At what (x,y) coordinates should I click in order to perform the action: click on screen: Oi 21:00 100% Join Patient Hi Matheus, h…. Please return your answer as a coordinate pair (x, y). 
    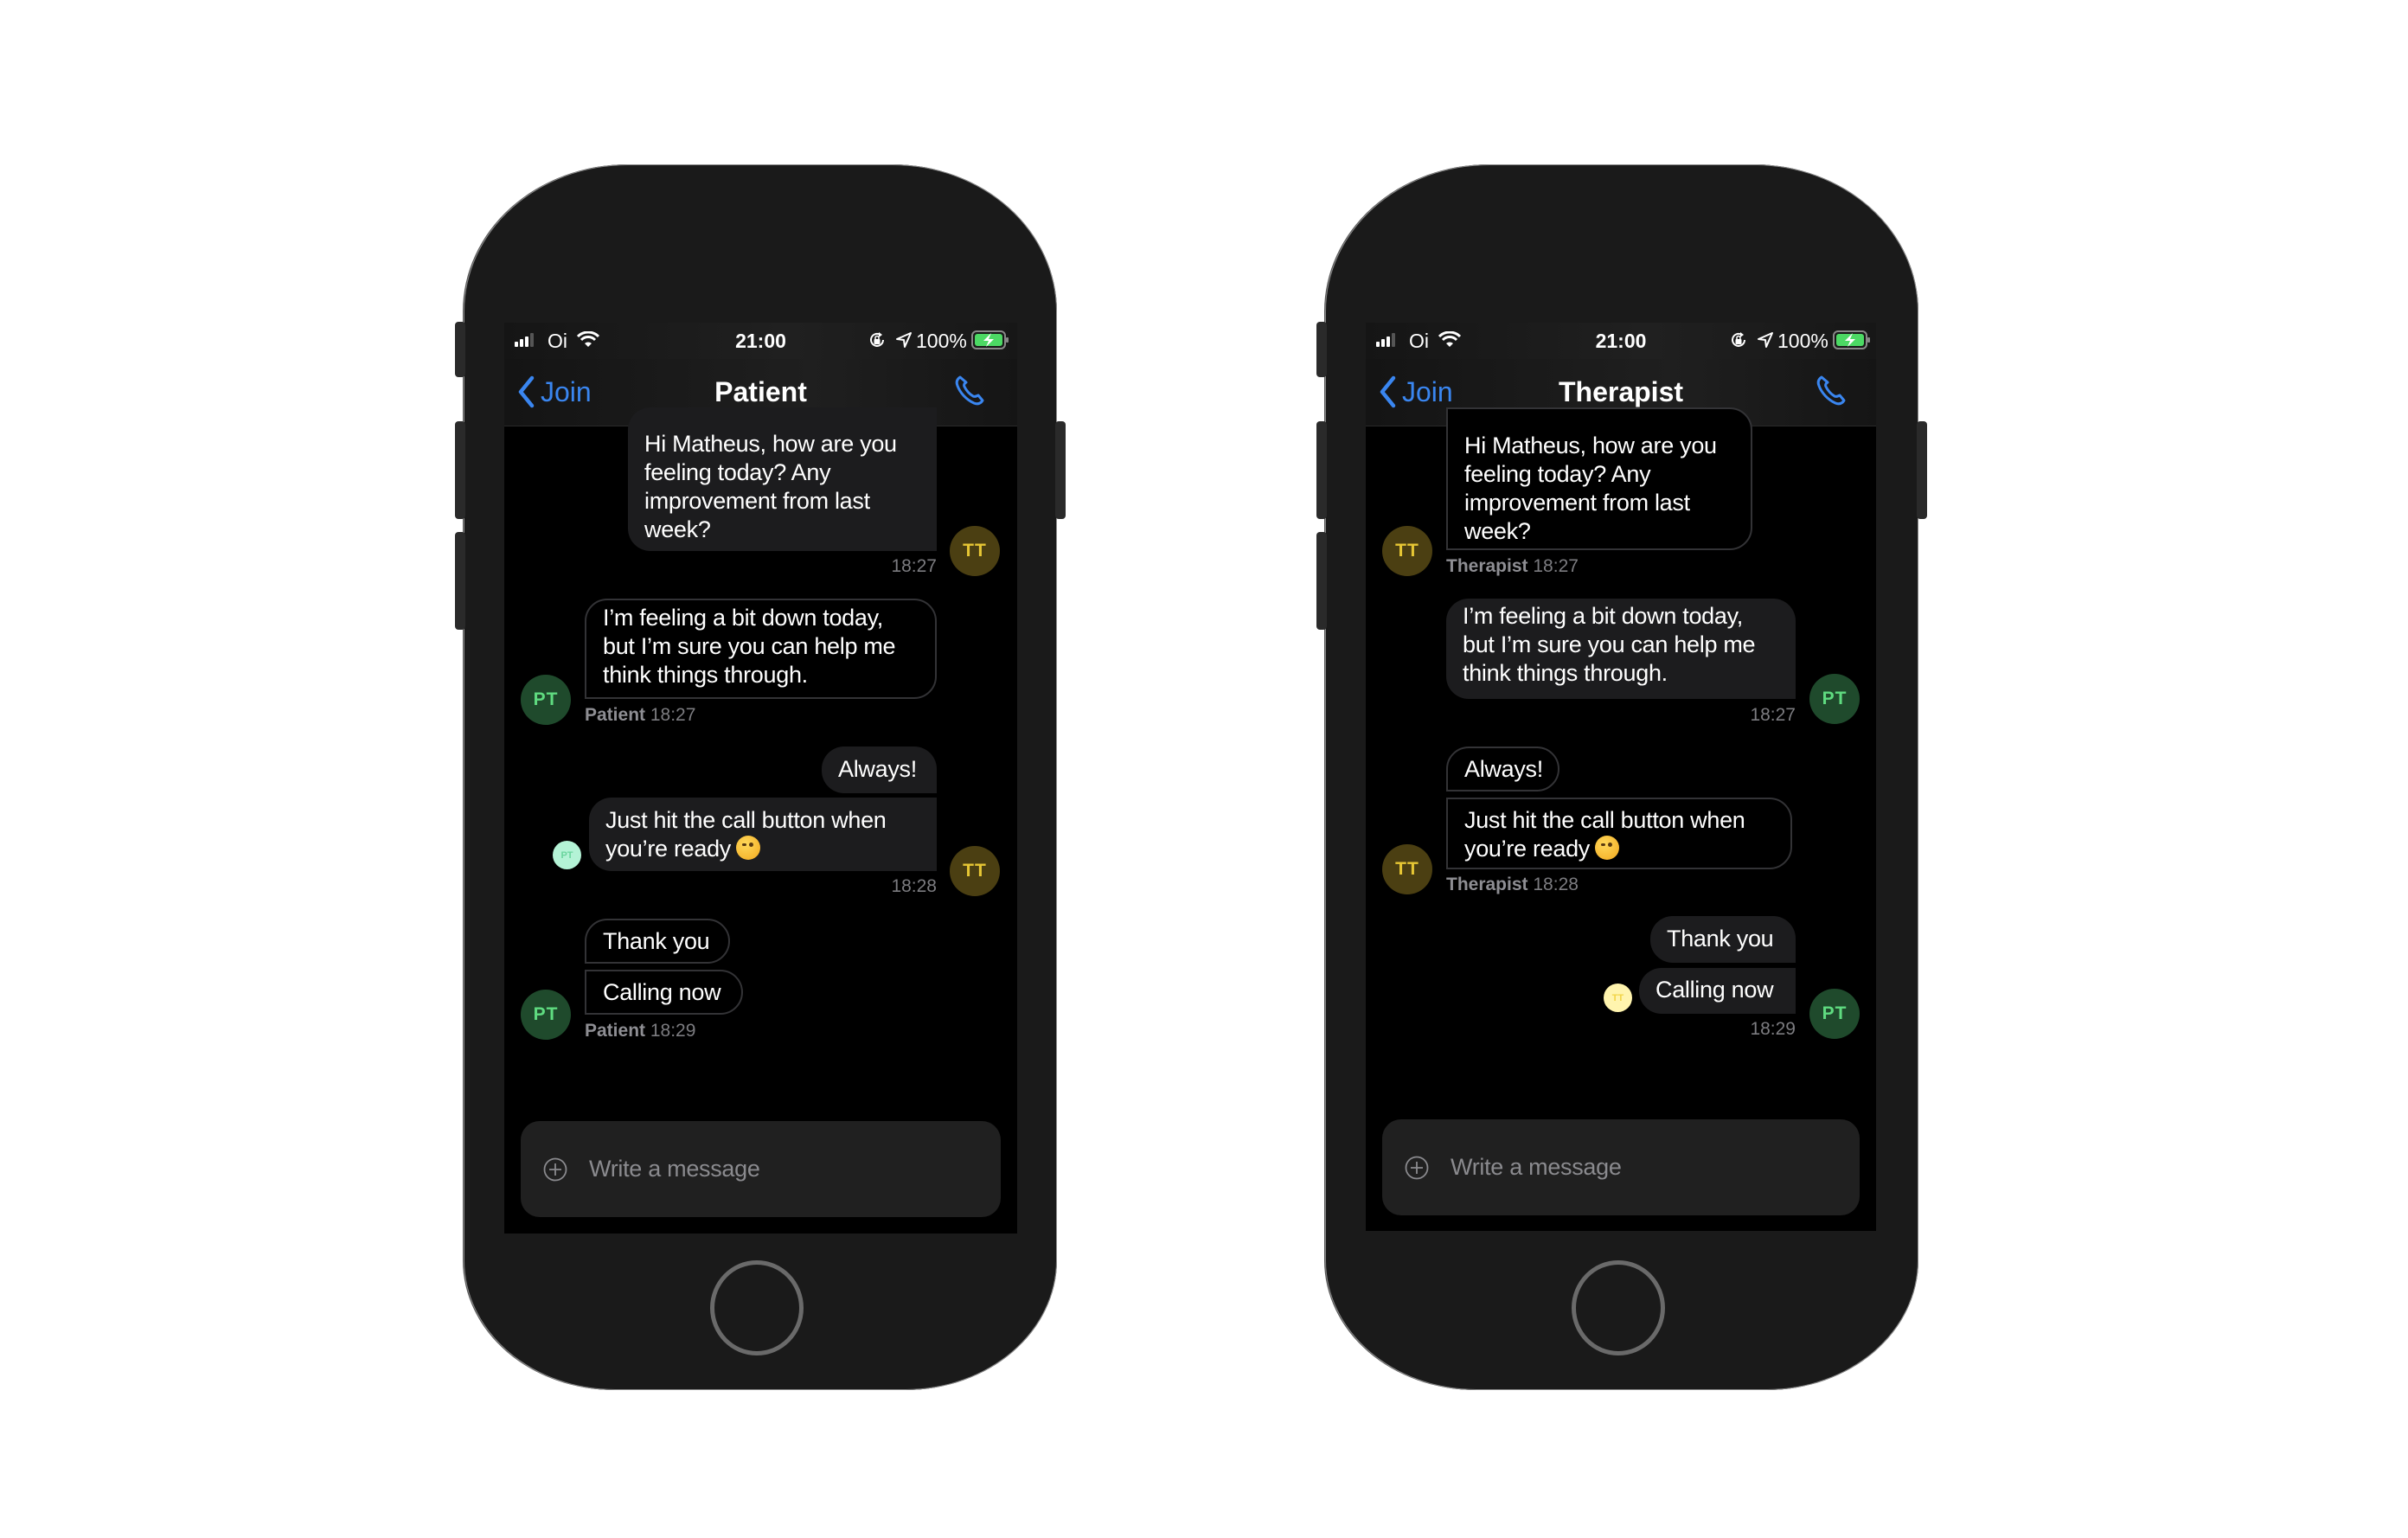
    Looking at the image, I should click on (760, 778).